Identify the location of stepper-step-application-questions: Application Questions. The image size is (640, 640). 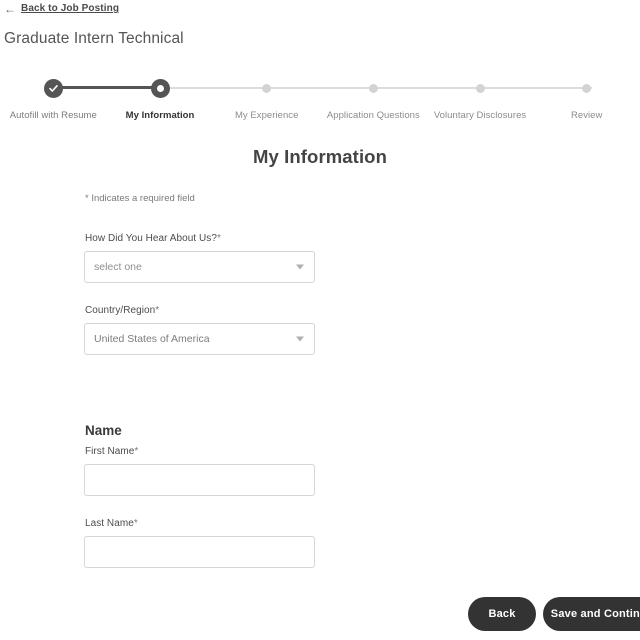
(373, 96).